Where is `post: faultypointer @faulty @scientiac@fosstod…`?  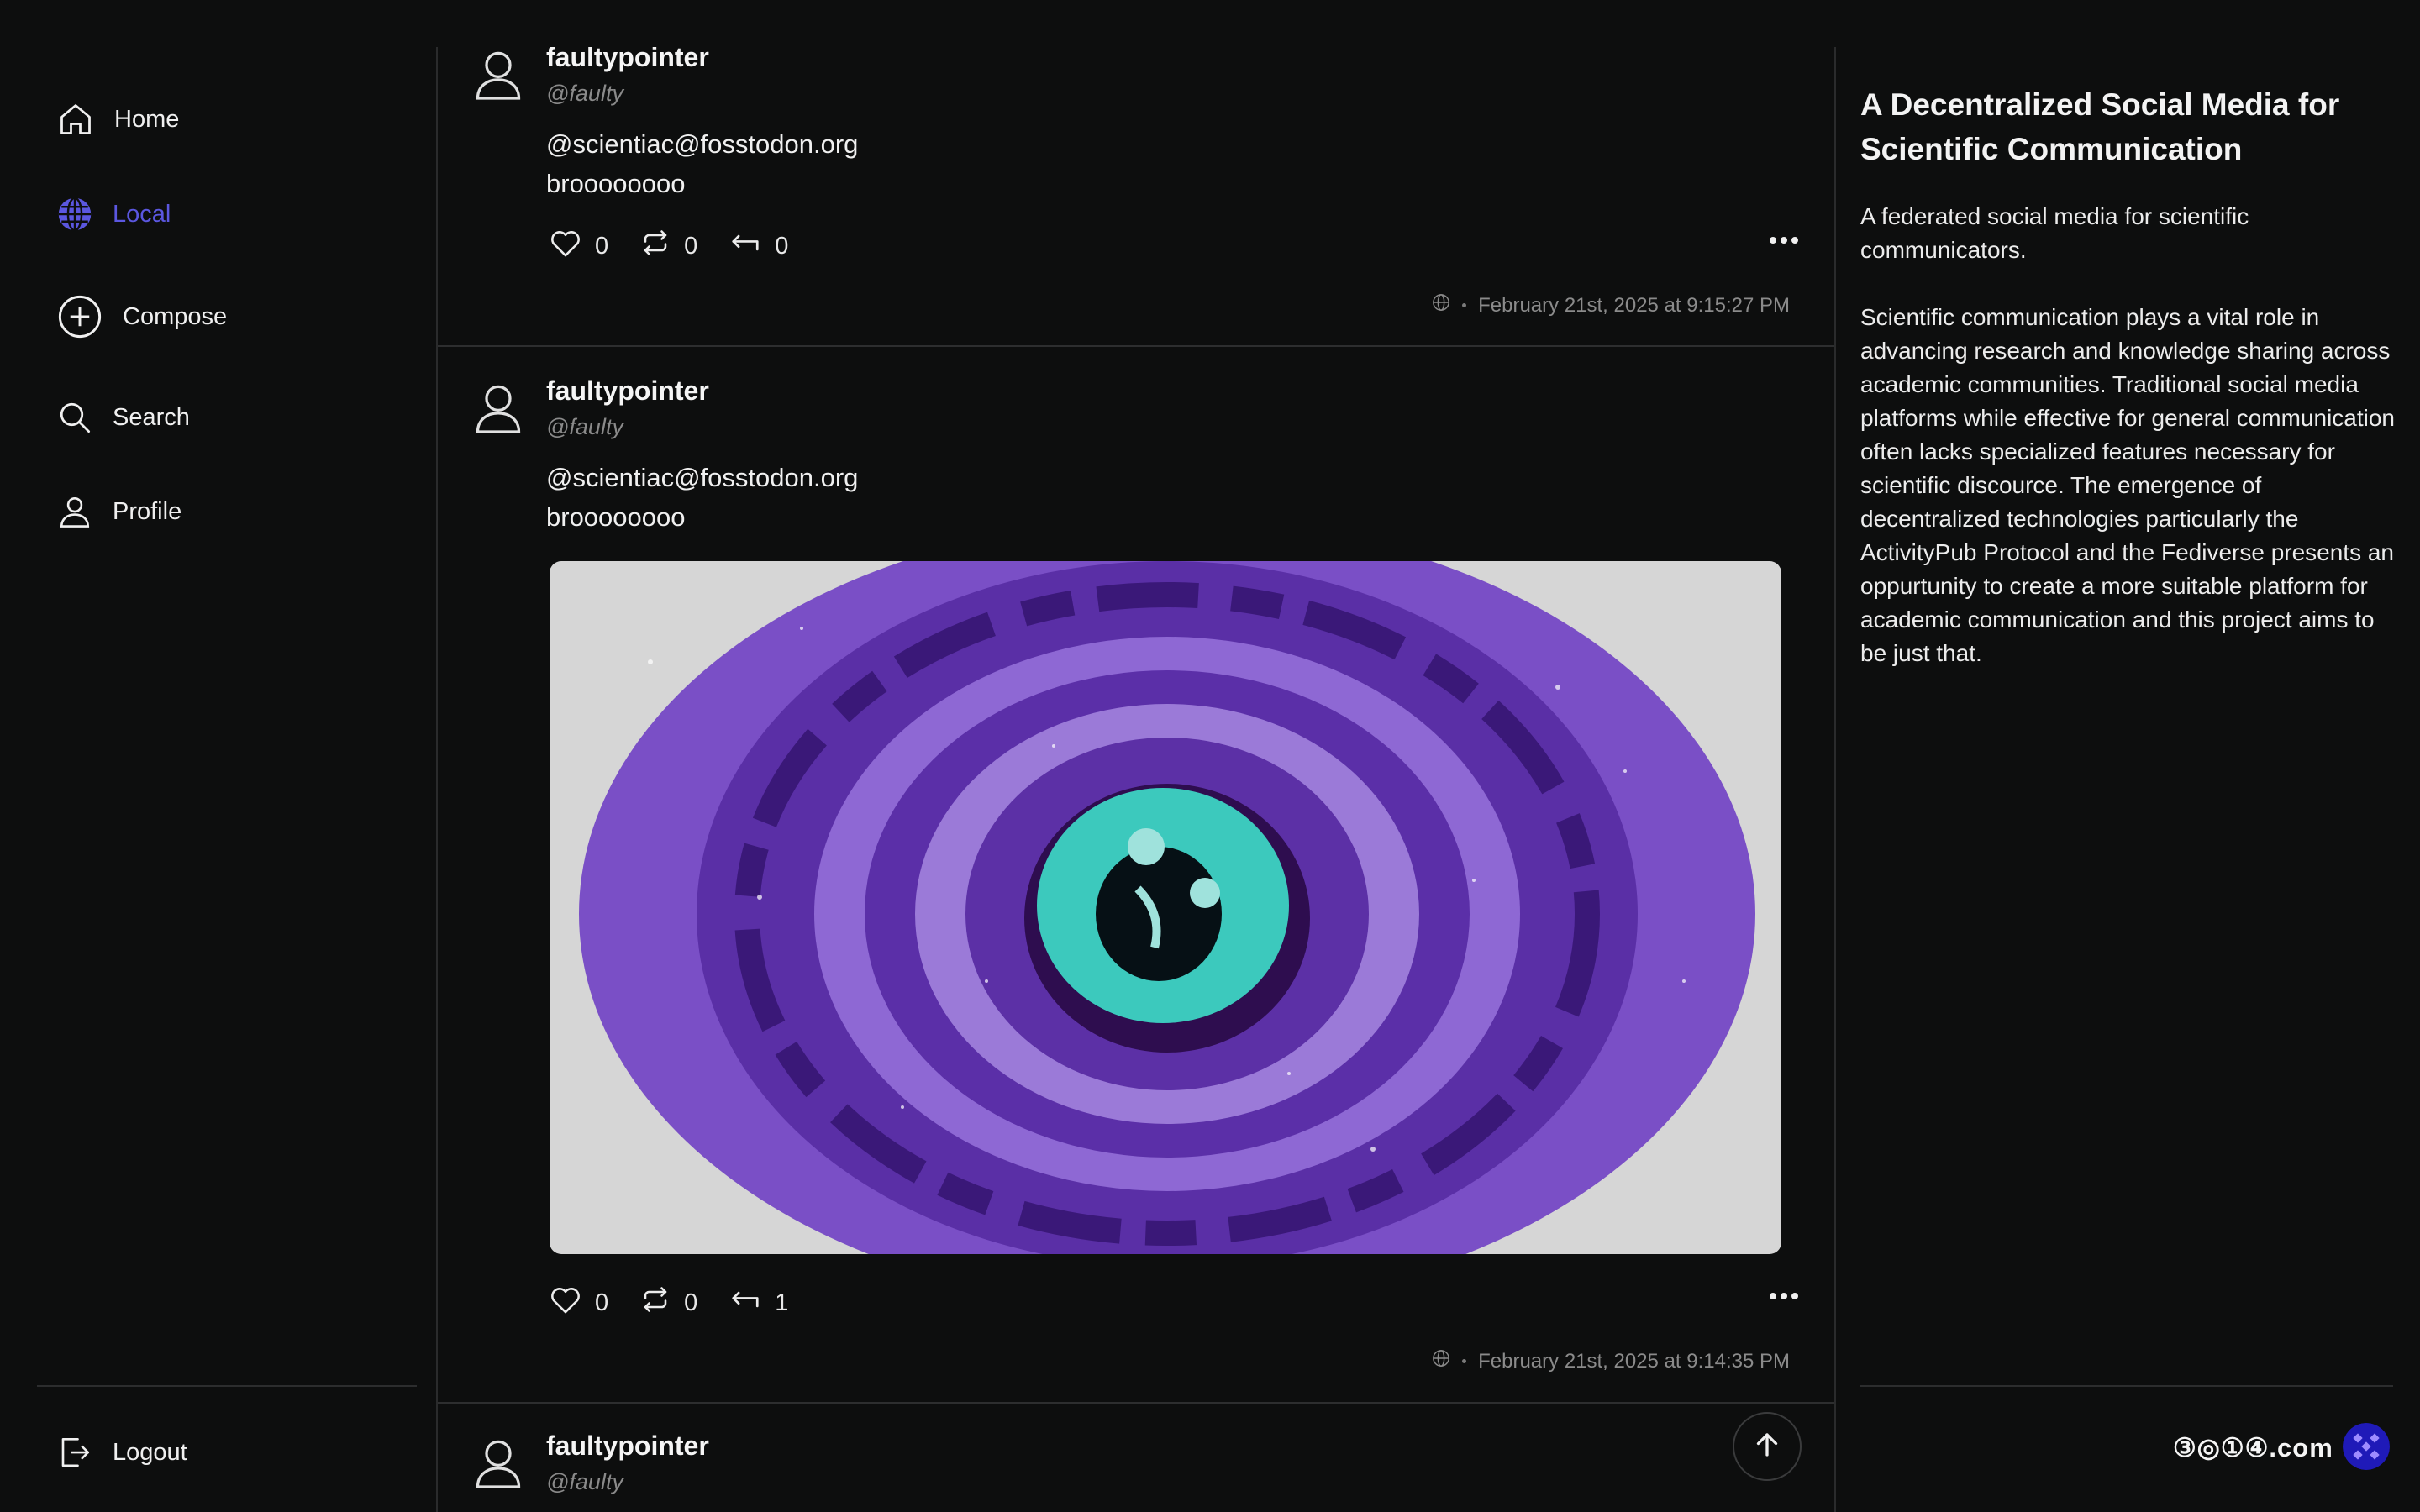
post: faultypointer @faulty @scientiac@fosstod… is located at coordinates (1136, 196).